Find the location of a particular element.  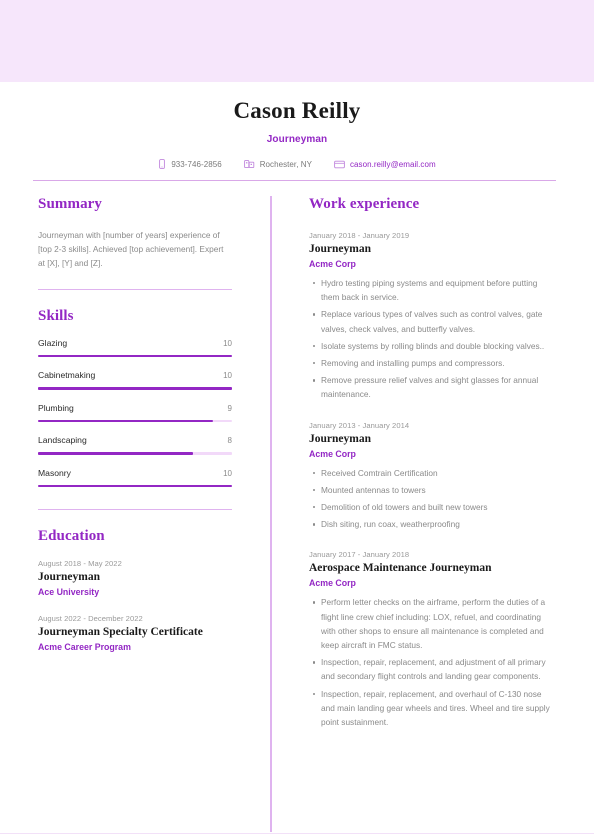

skill-item: Landscaping 8 is located at coordinates (135, 445).